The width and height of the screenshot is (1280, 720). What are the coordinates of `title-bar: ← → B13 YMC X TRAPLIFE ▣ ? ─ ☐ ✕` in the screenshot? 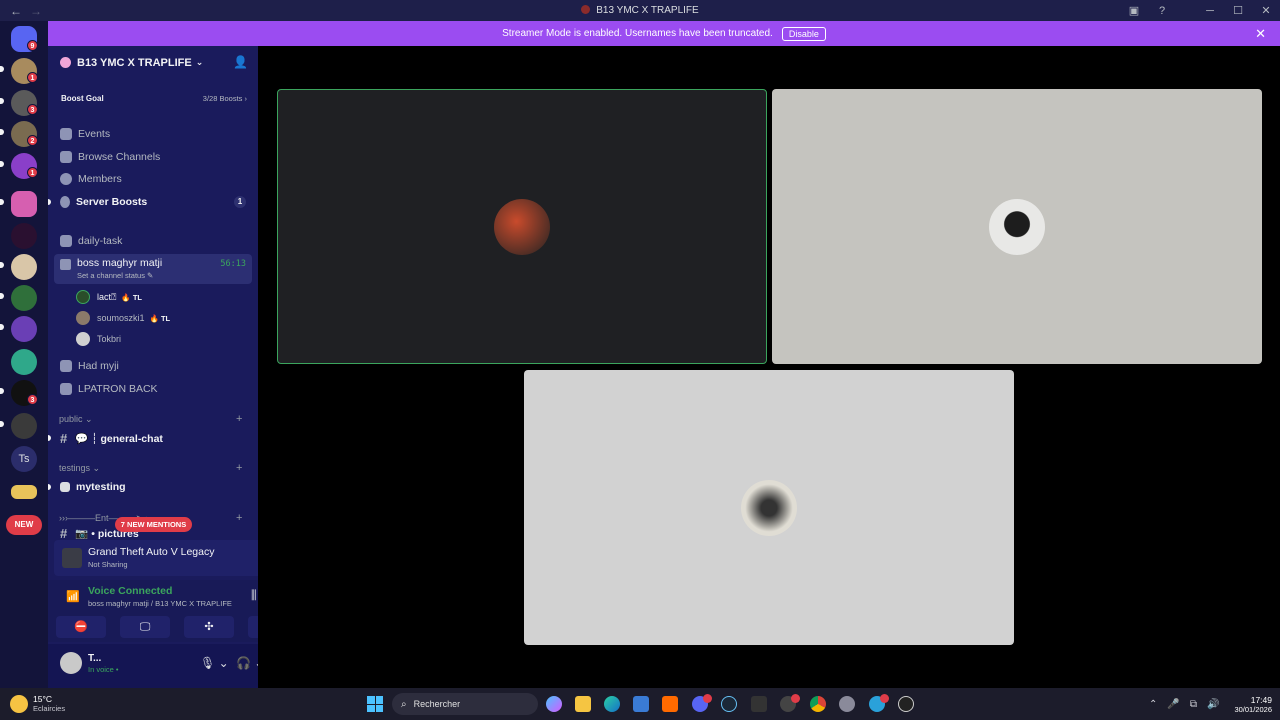 It's located at (640, 10).